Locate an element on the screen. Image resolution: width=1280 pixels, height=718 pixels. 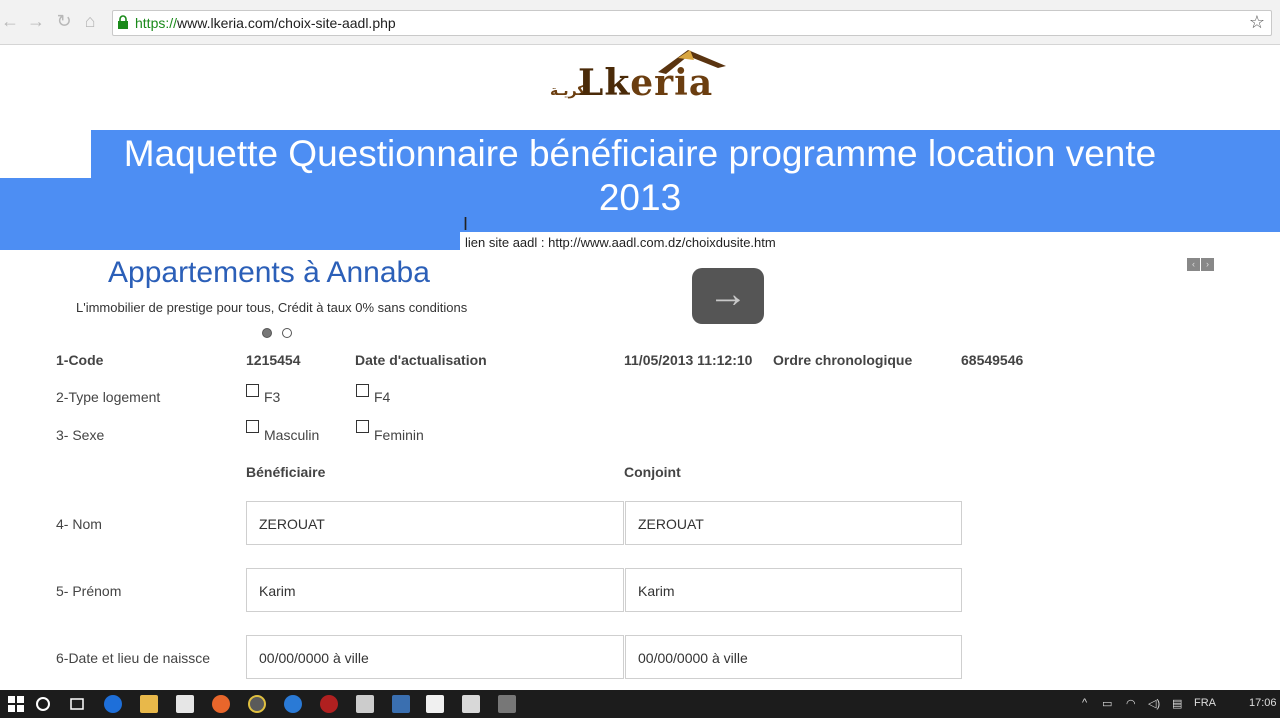
checkbox-masculin is located at coordinates (252, 426).